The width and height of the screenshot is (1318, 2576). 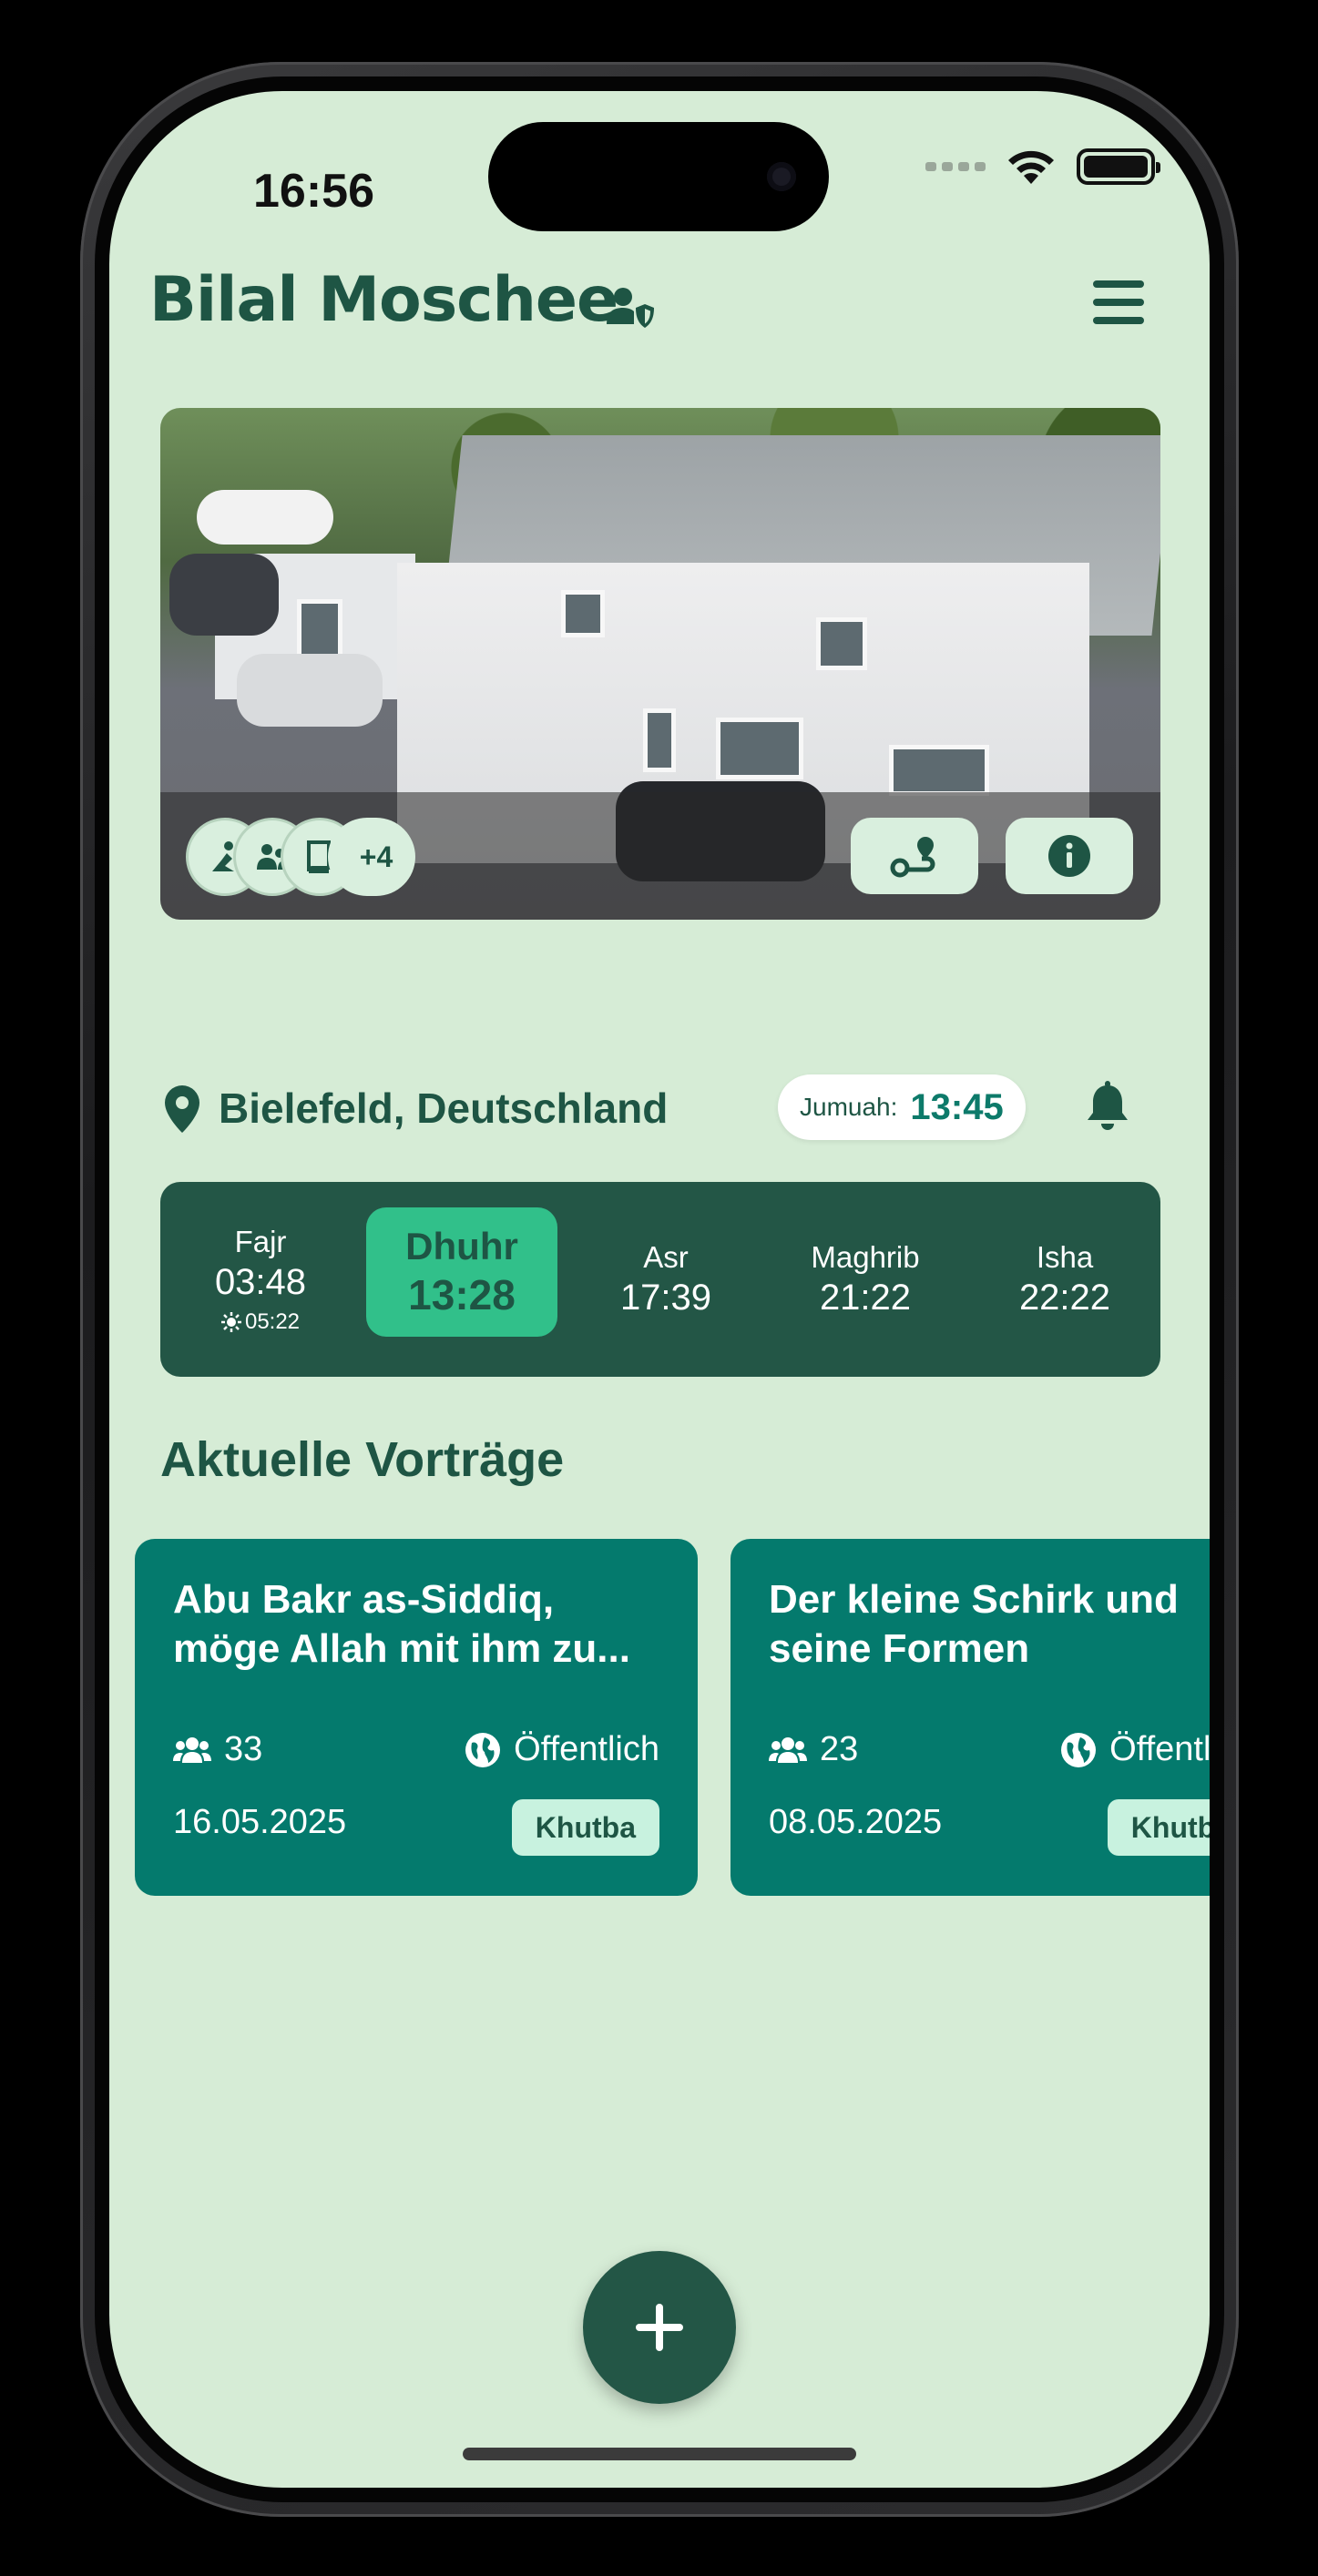 I want to click on lecture-date: 16.05.2025, so click(x=260, y=1822).